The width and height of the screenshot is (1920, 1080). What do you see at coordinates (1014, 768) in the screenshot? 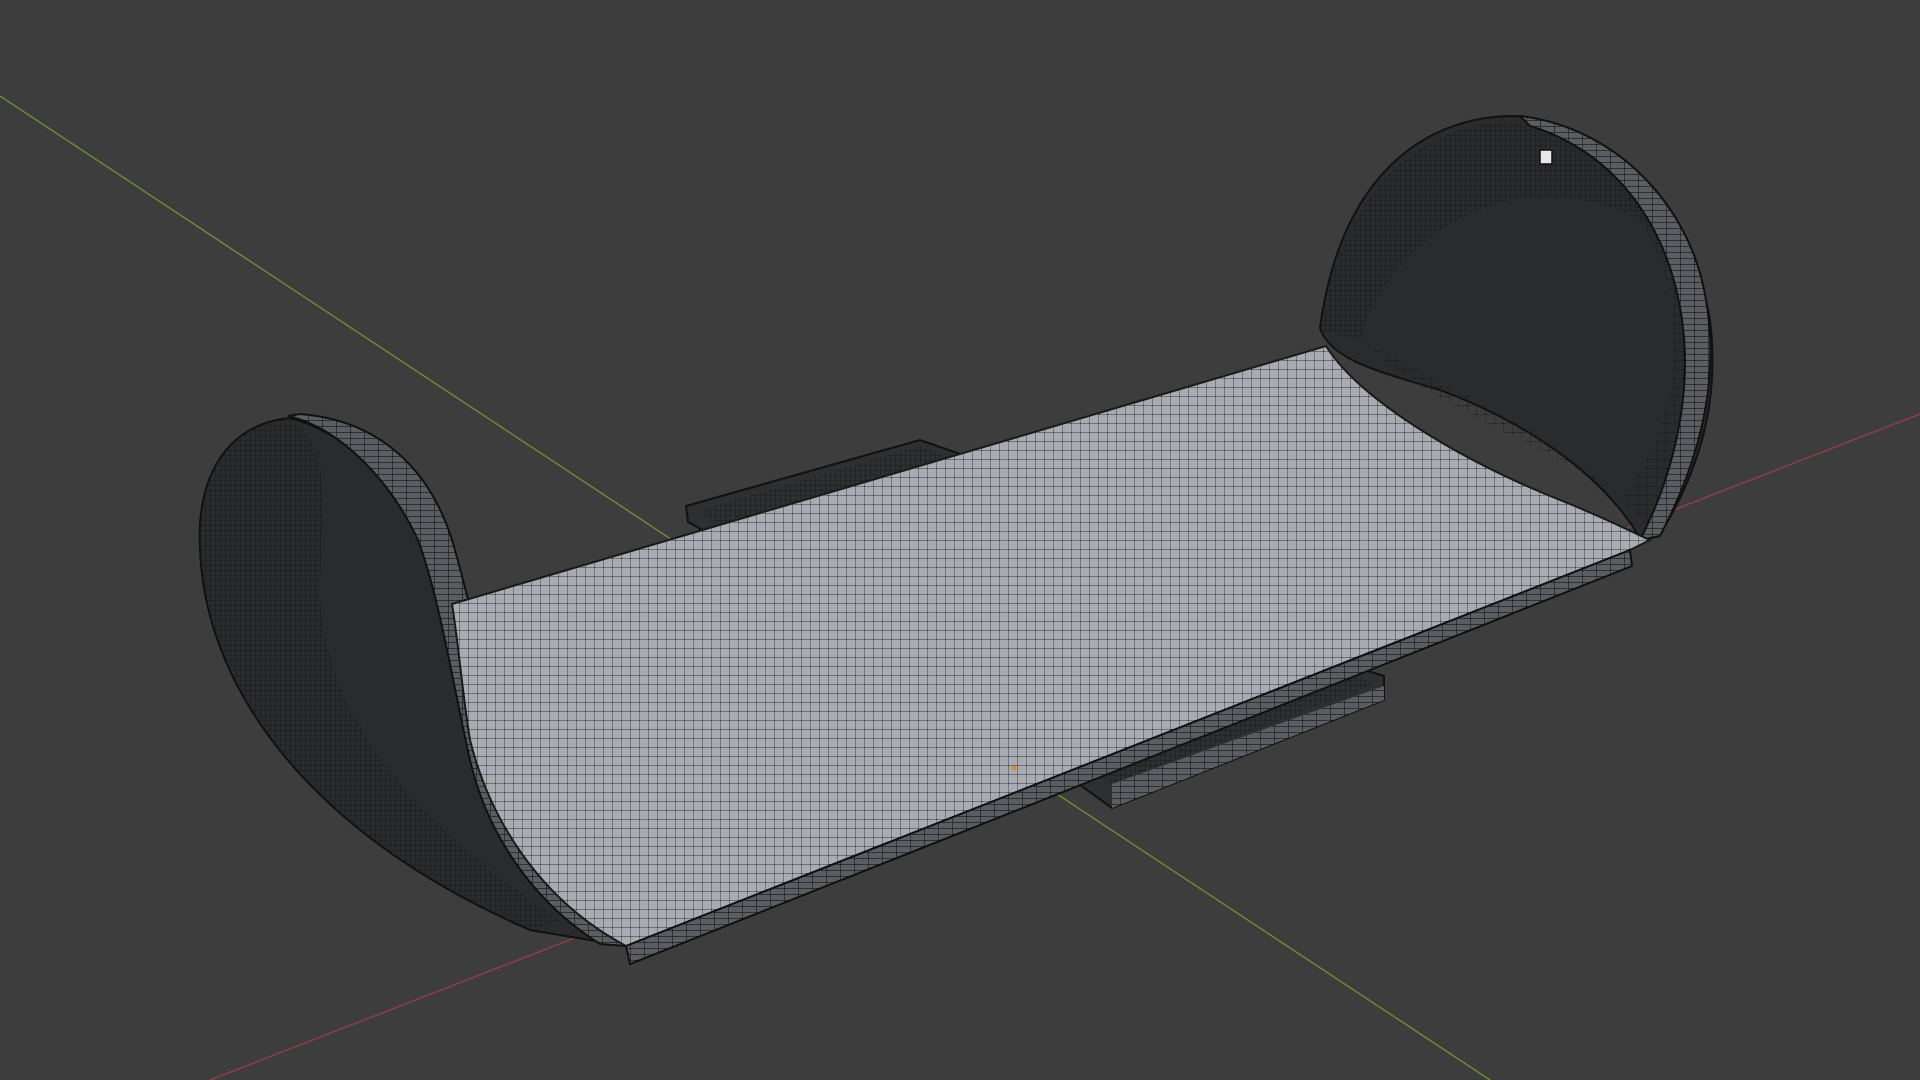
I see `selected-vertex` at bounding box center [1014, 768].